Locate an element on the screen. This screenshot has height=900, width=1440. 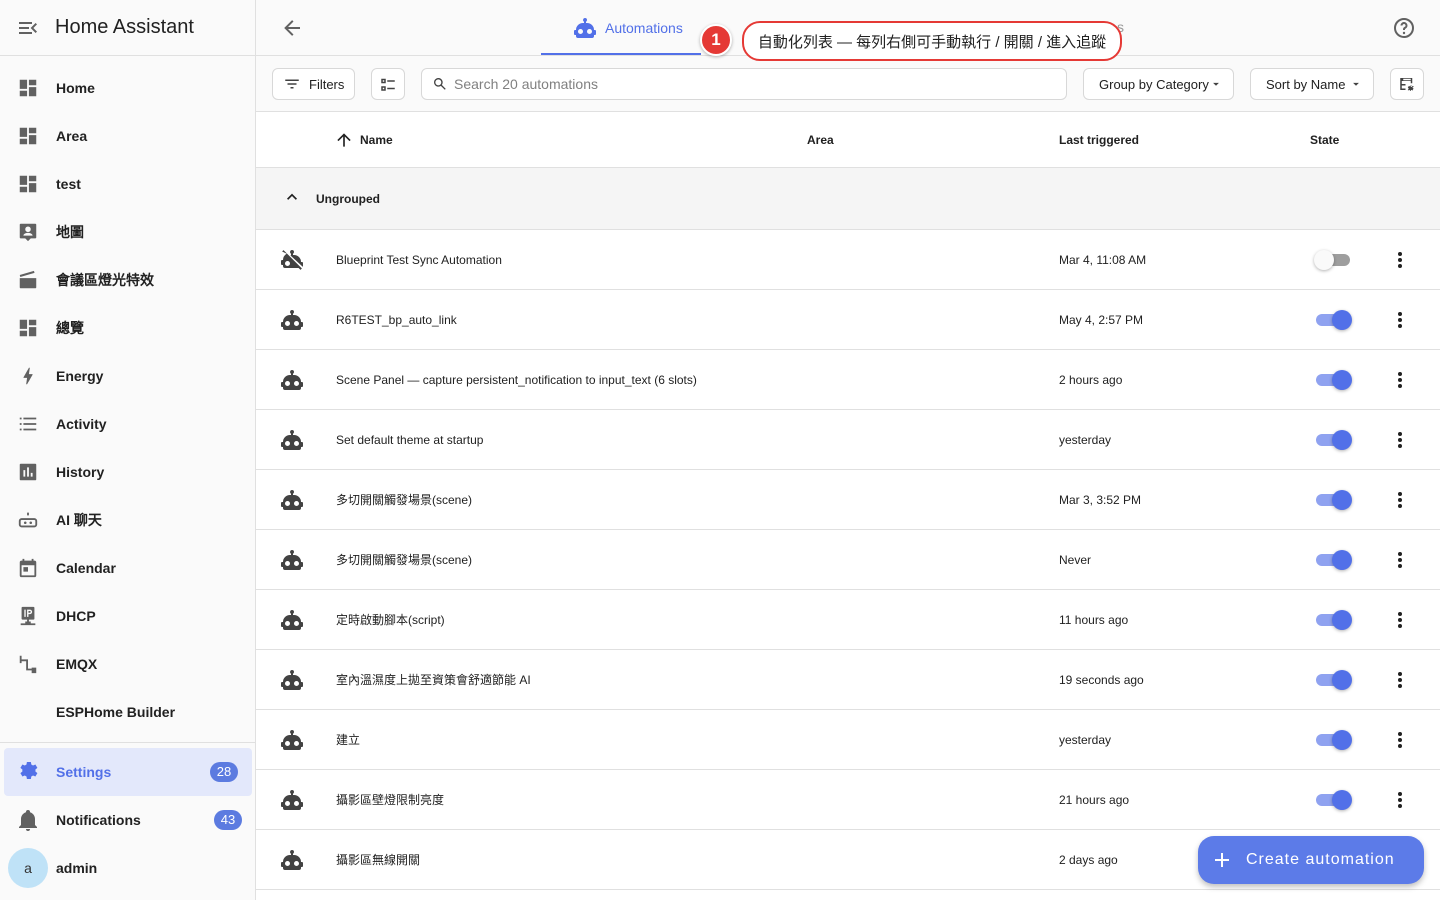
last-triggered: 2 hours ago is located at coordinates (1091, 379).